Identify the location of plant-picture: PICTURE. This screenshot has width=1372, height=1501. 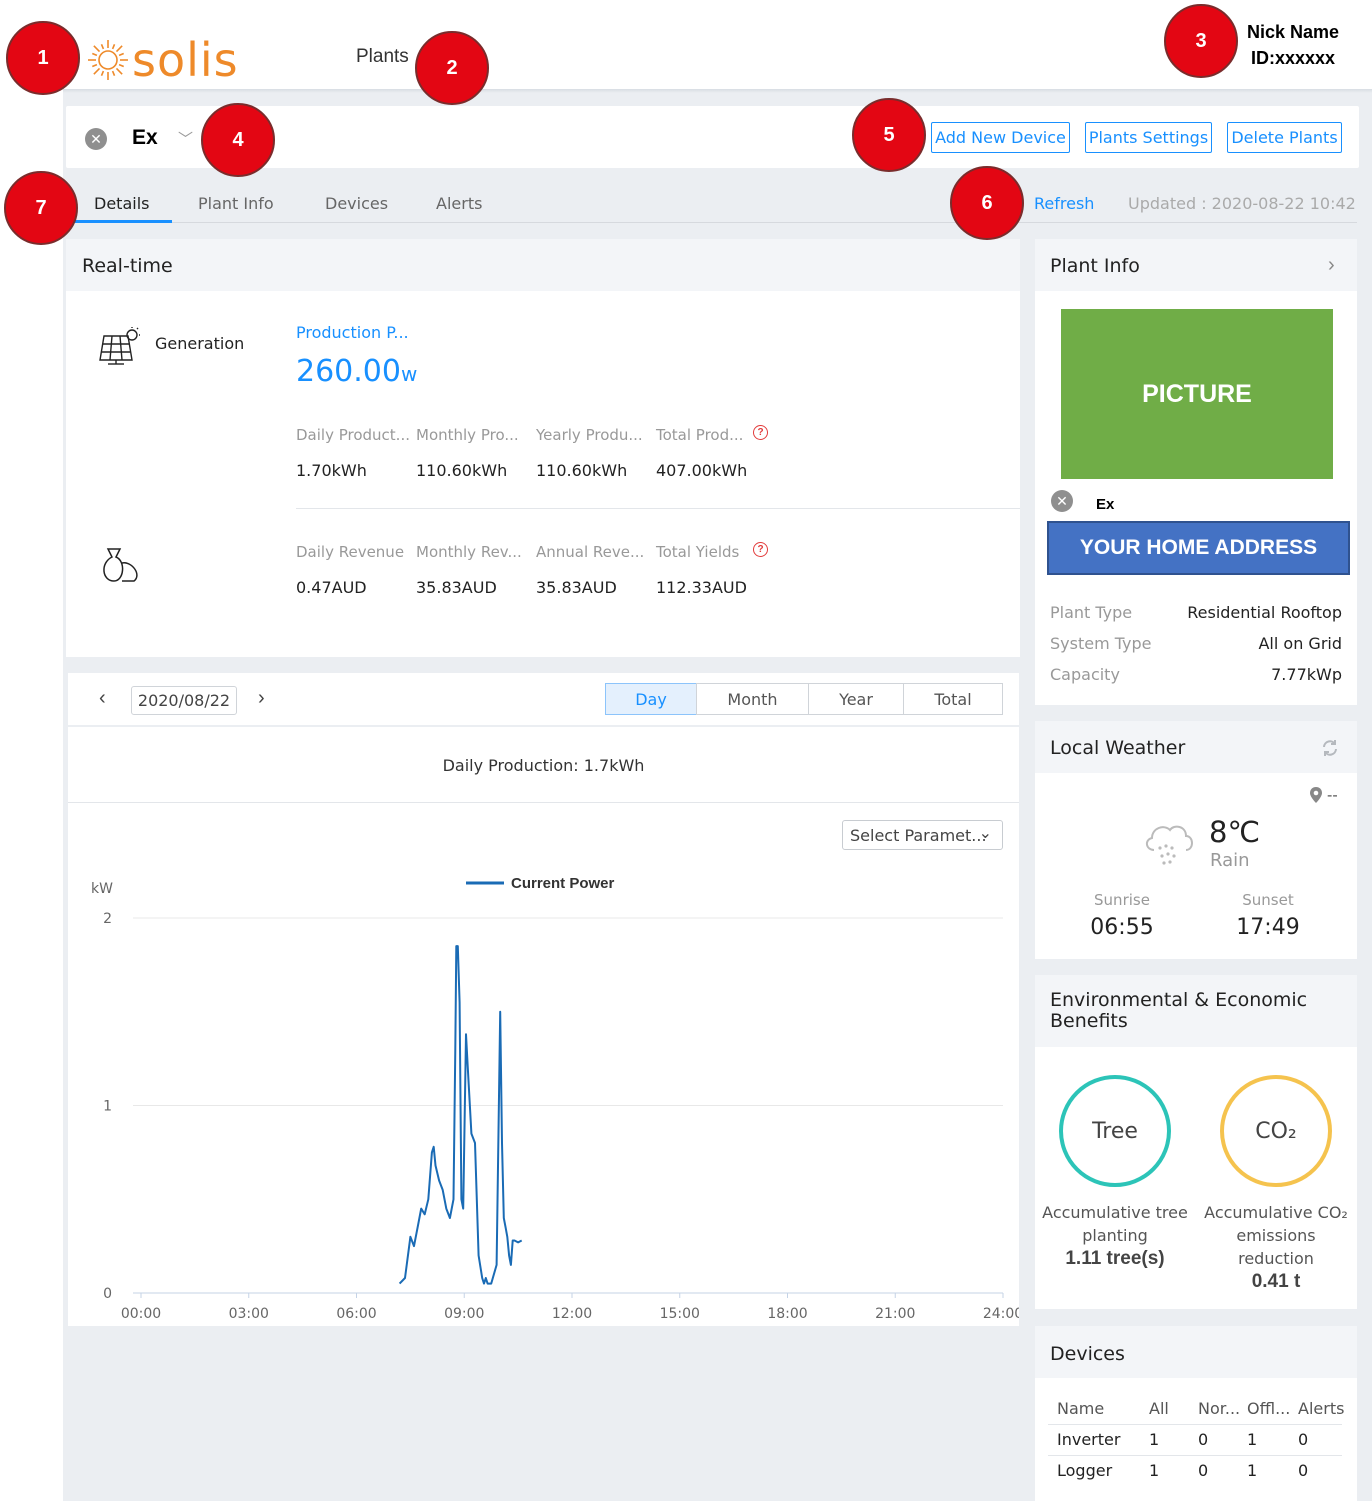
(1197, 394).